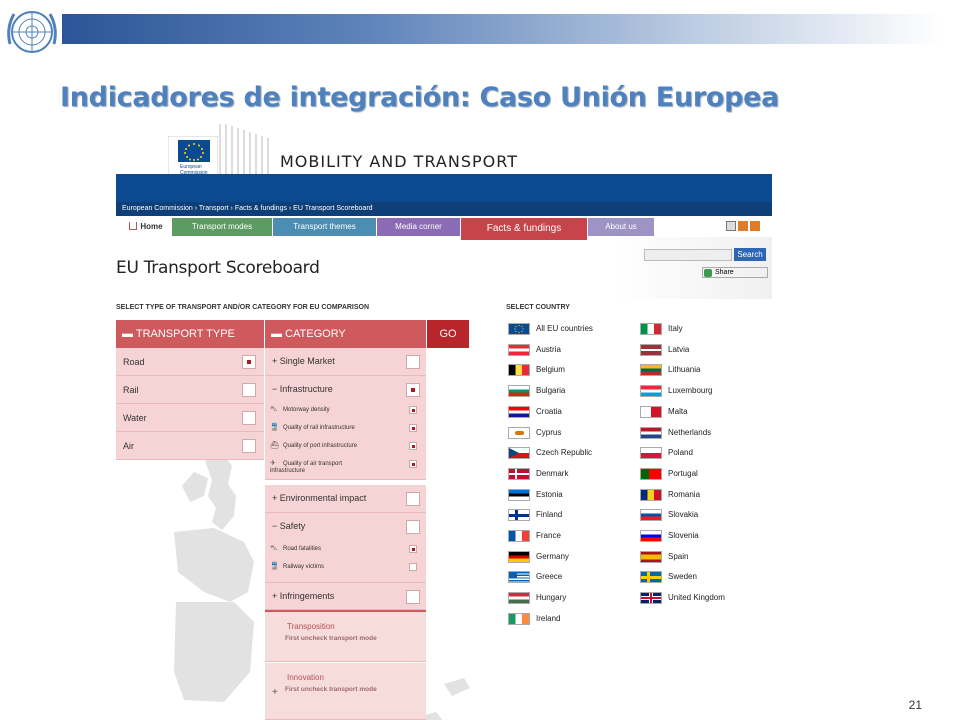 The width and height of the screenshot is (960, 720). I want to click on transport-type-header: ▬ TRANSPORT TYPE, so click(190, 334).